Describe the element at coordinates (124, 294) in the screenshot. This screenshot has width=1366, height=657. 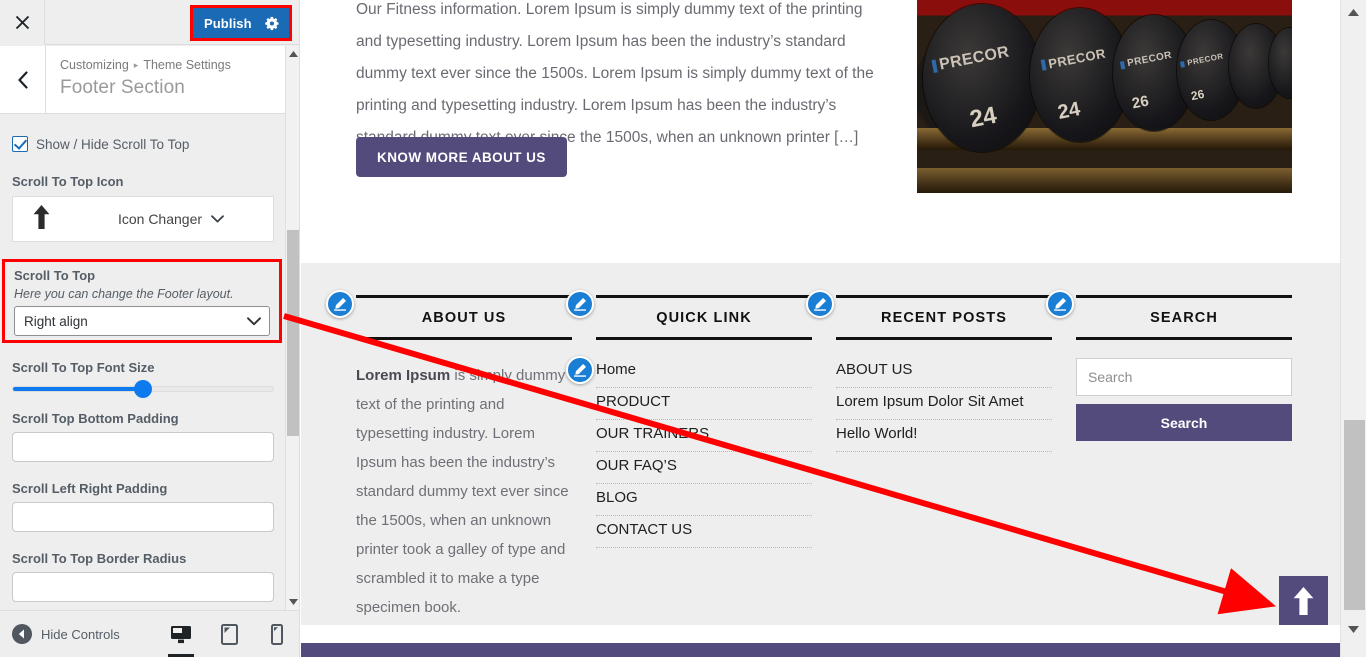
I see `scroll-to-top-group-description: Here you can change the Footer layout.` at that location.